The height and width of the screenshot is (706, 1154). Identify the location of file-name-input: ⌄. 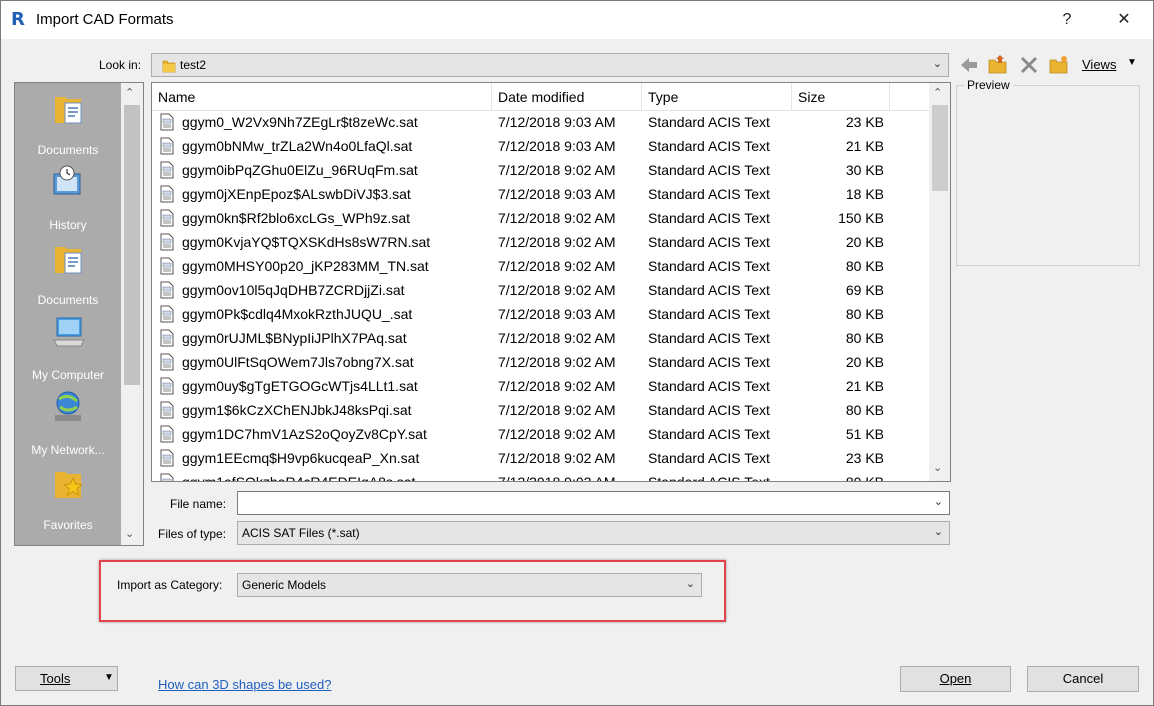
(593, 503).